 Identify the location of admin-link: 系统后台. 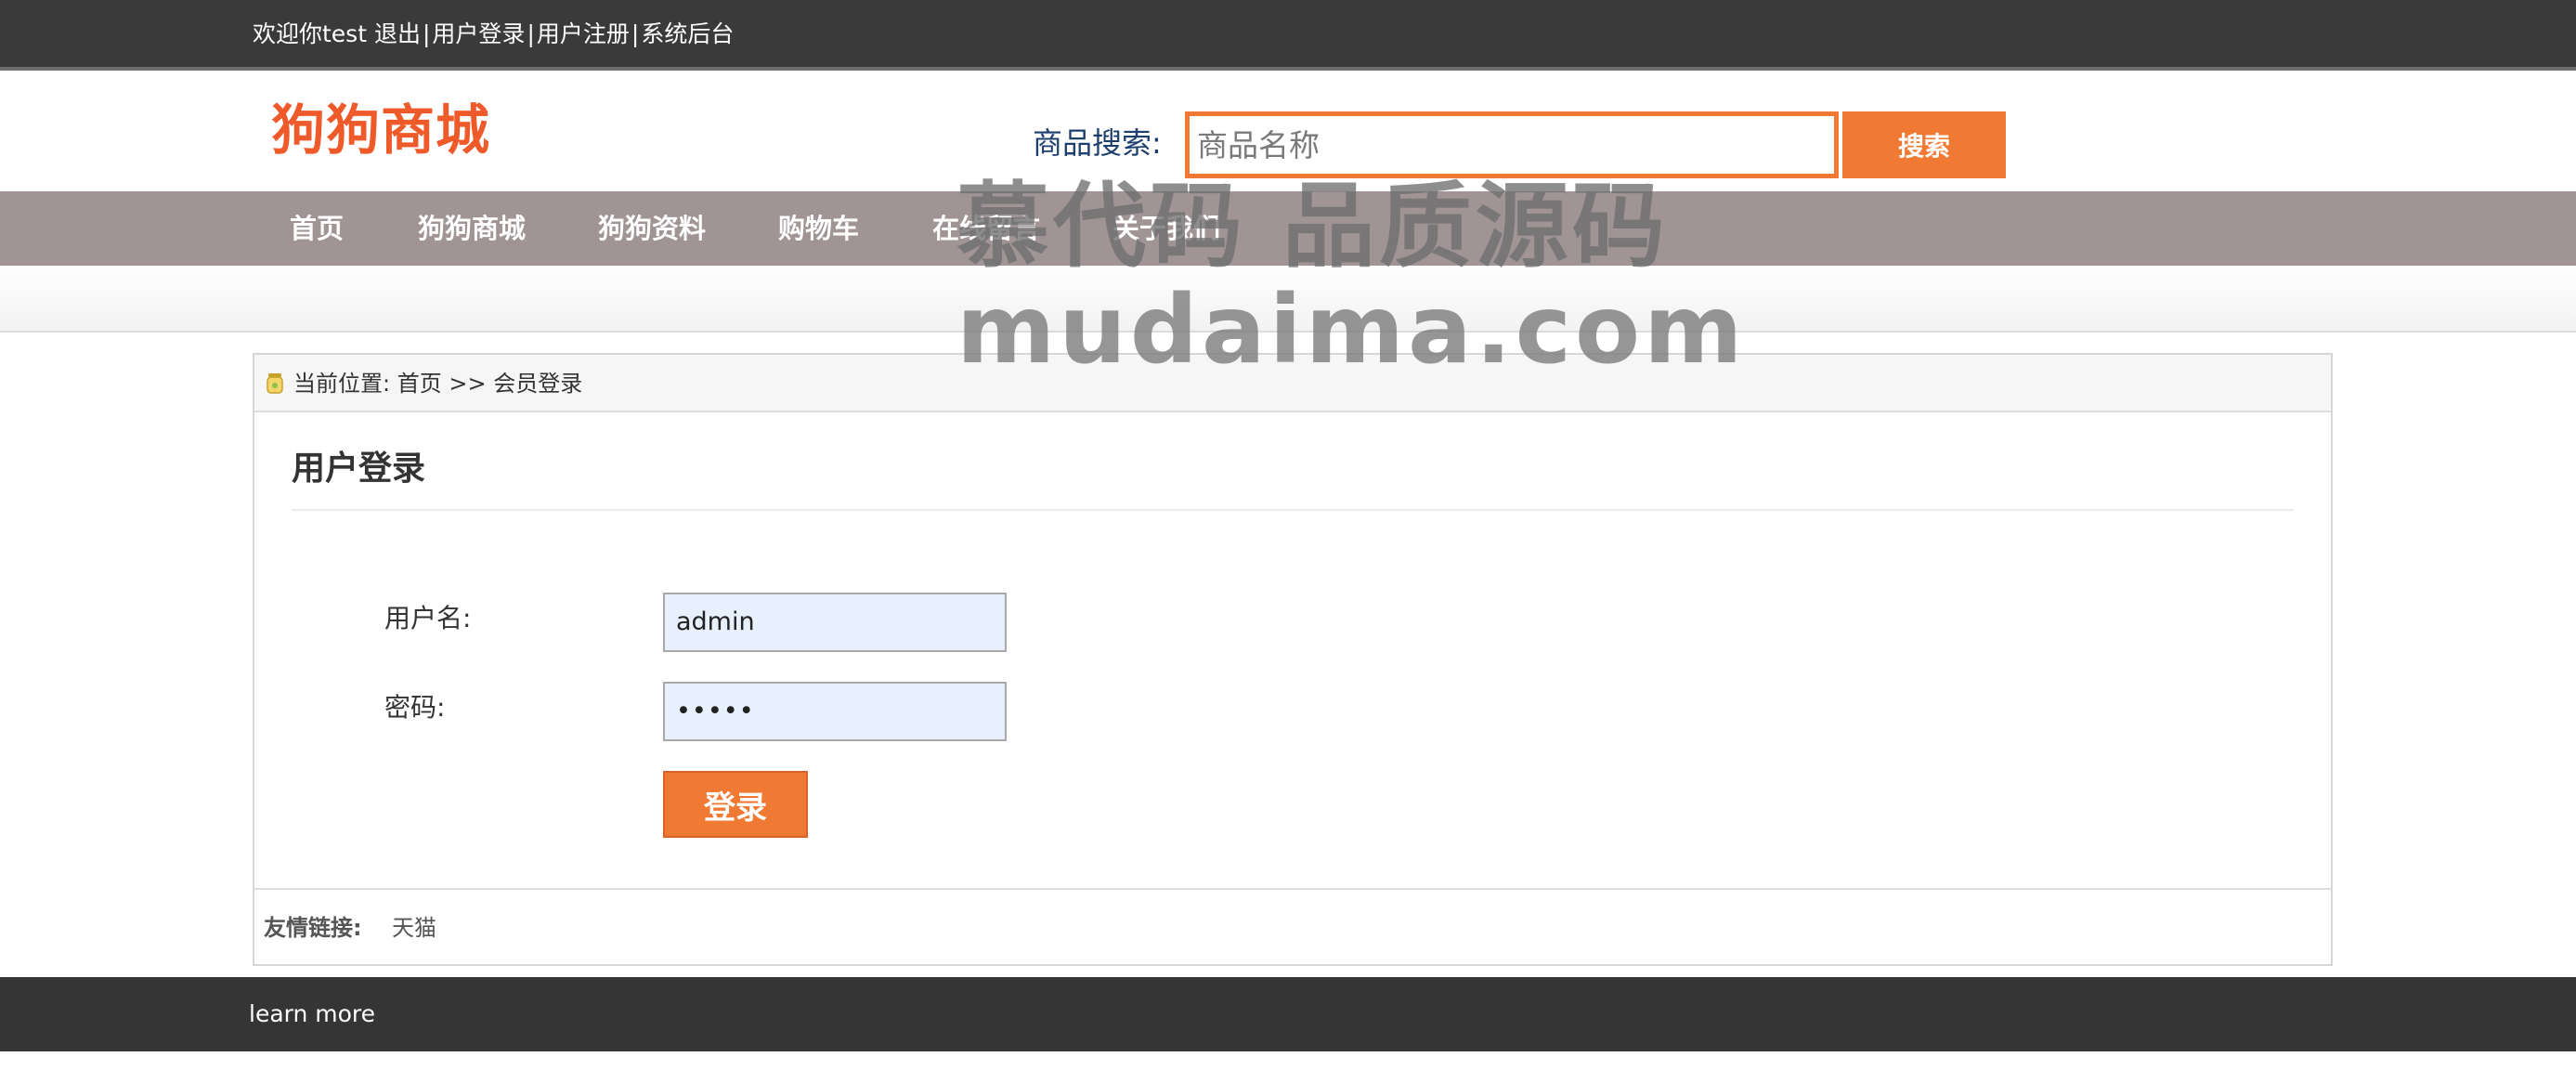
(687, 33).